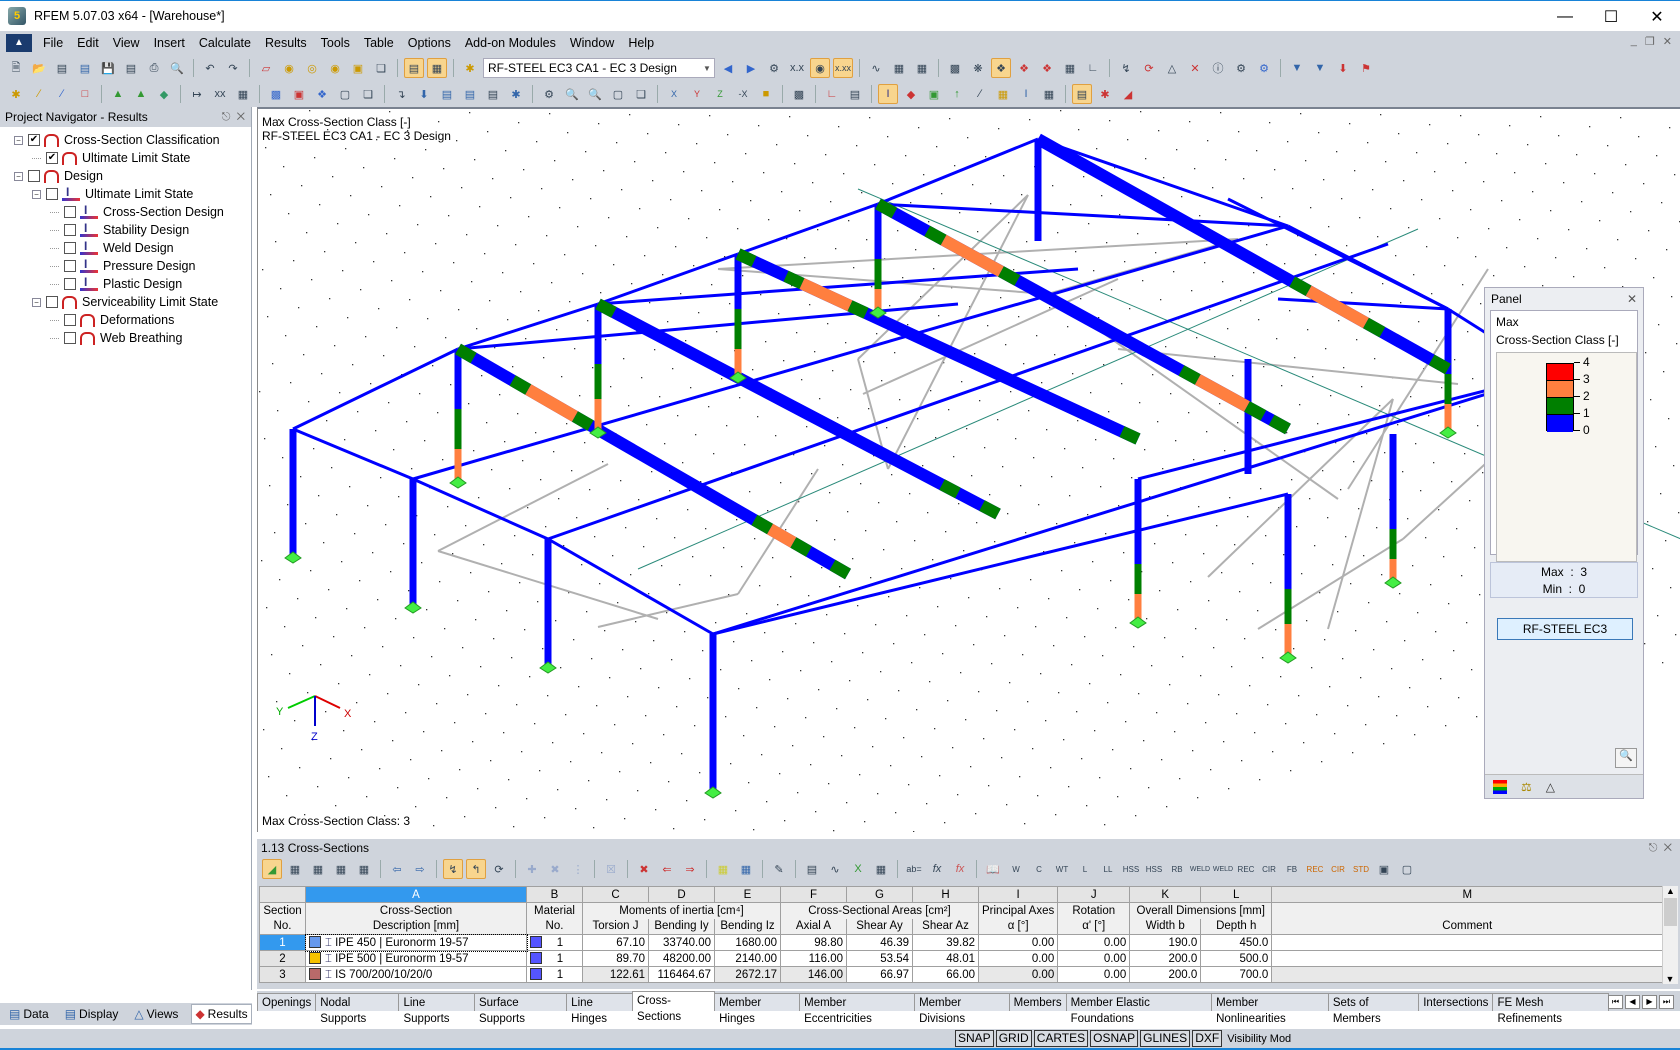 The image size is (1680, 1050). I want to click on width-cell: 190.0, so click(1165, 942).